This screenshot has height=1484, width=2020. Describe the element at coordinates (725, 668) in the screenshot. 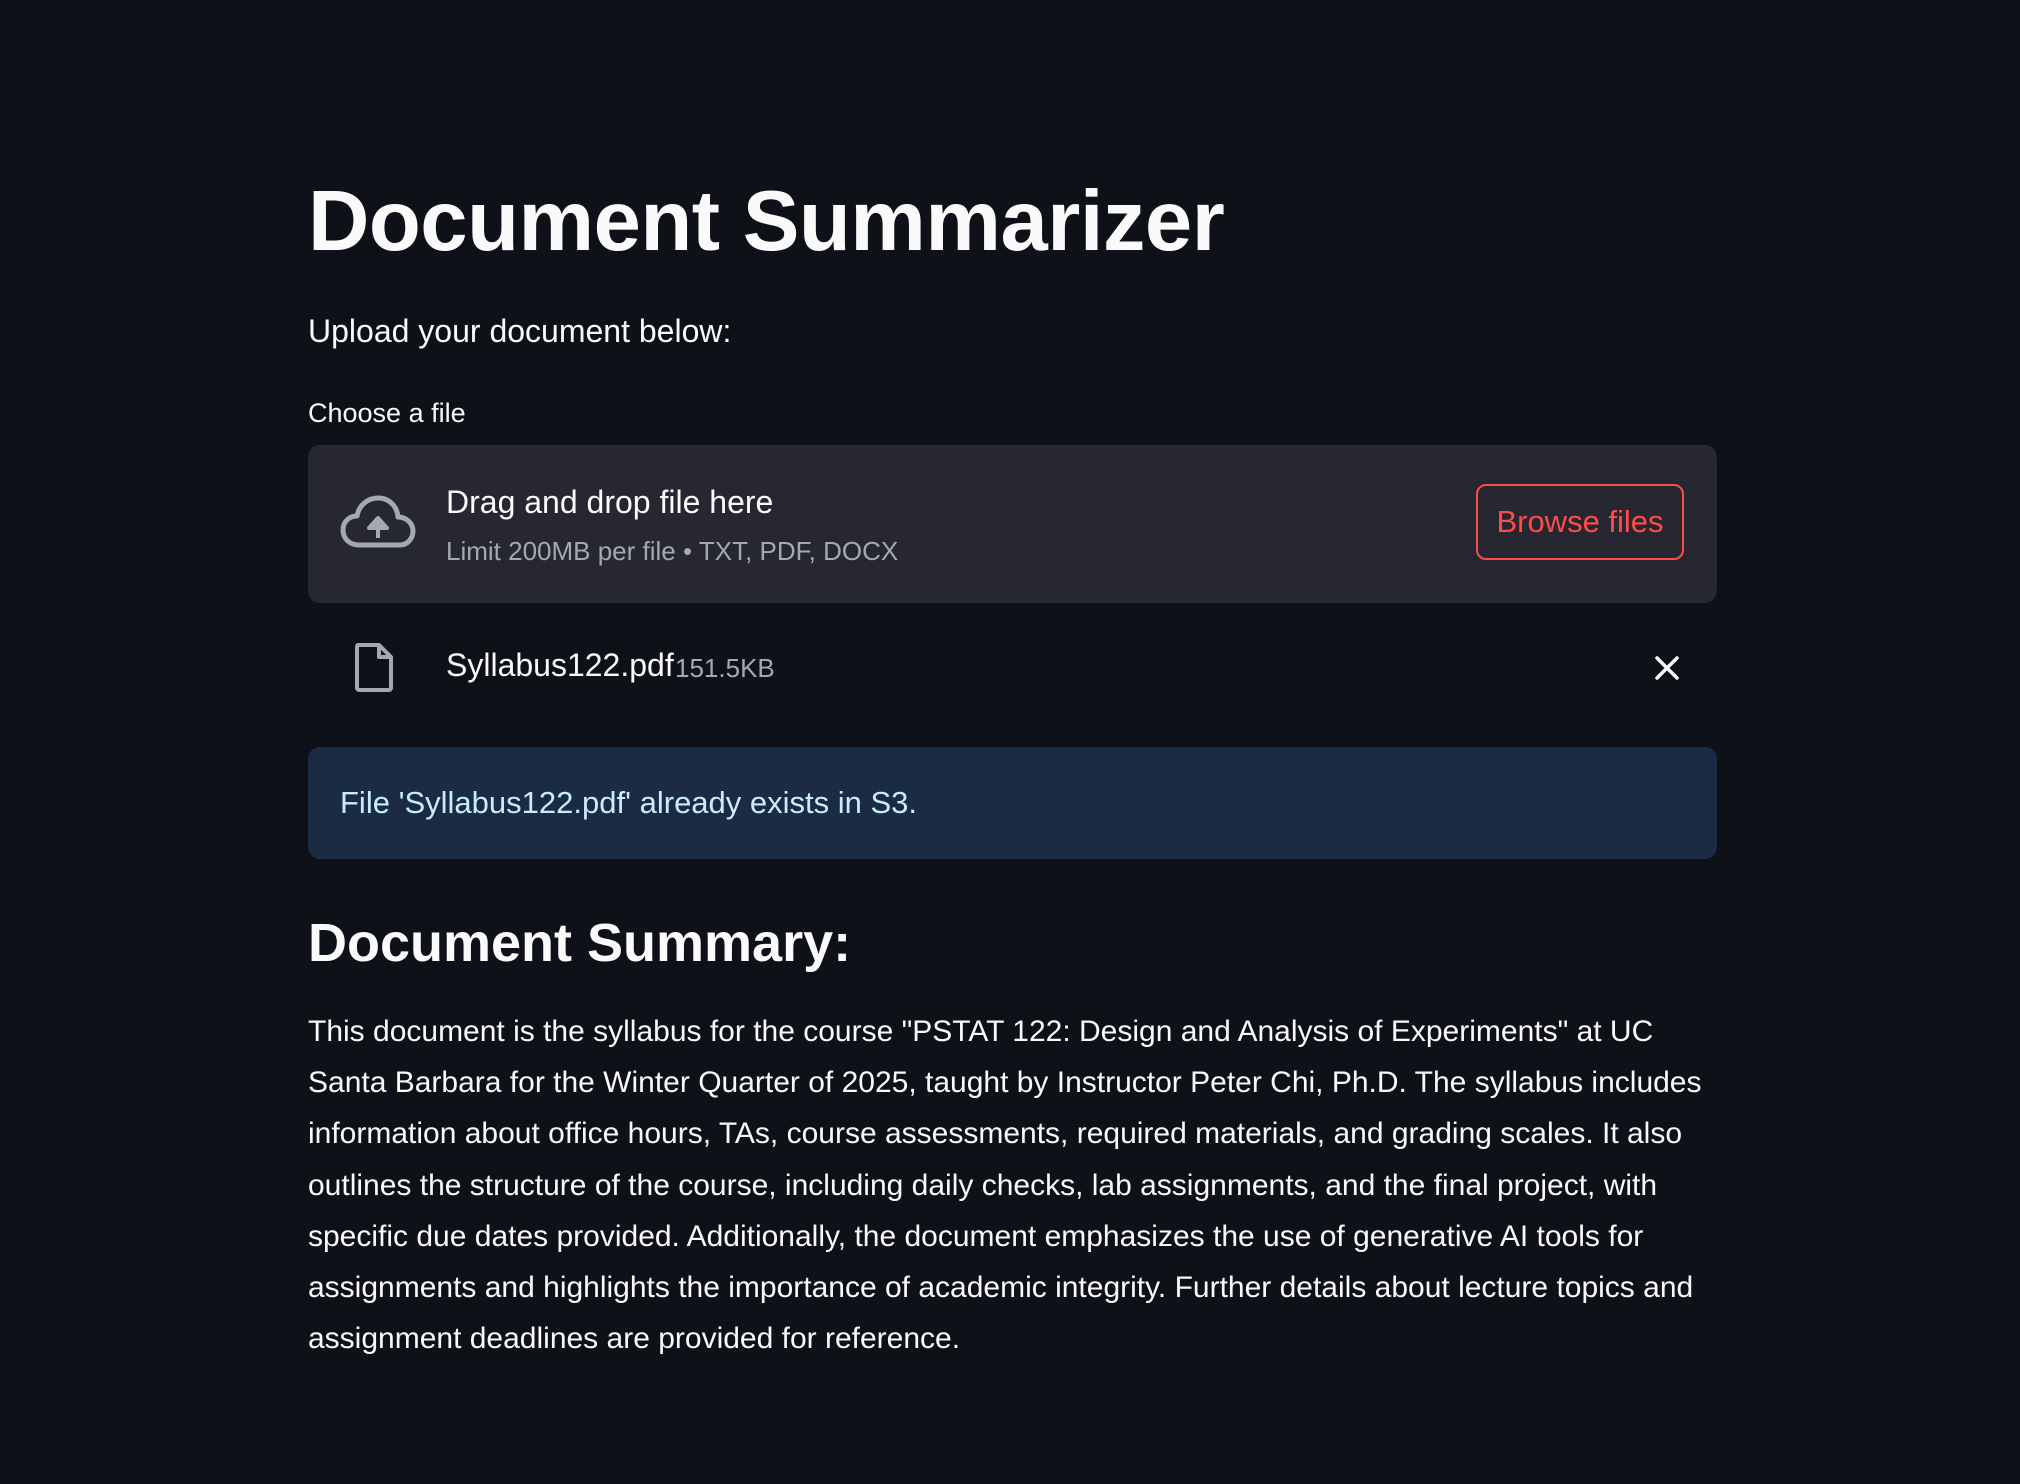

I see `uploaded-file-size: 151.5KB` at that location.